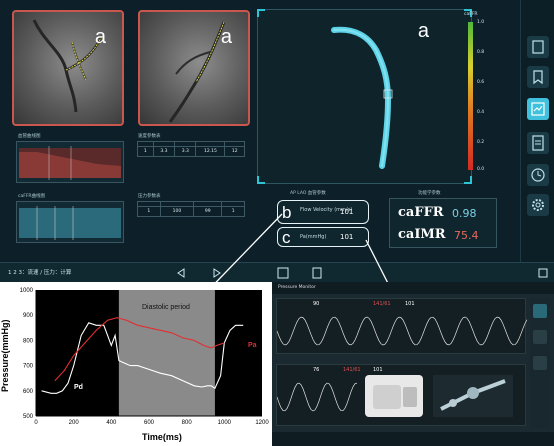 This screenshot has height=446, width=554. I want to click on table-cell: 1, so click(149, 211).